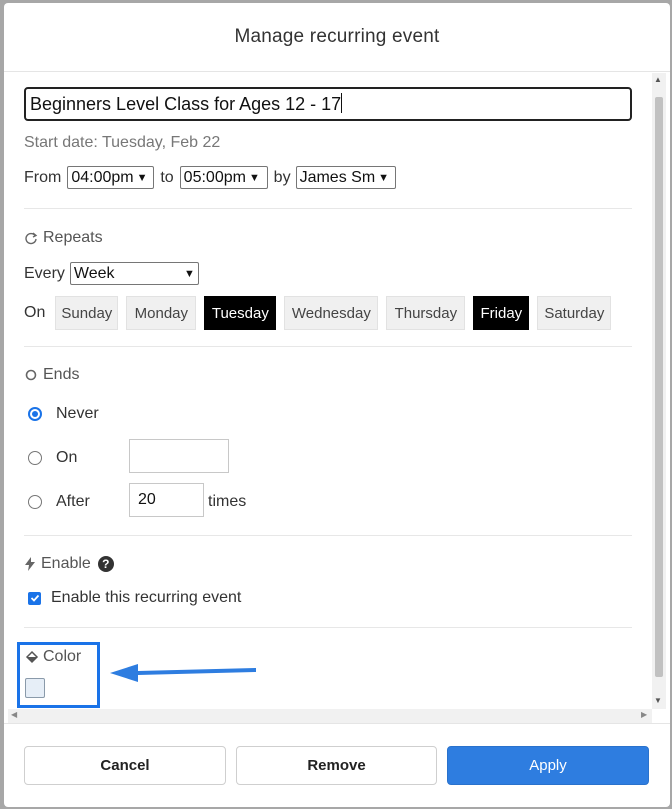 The width and height of the screenshot is (672, 809). Describe the element at coordinates (214, 177) in the screenshot. I see `to-time-value: 05:00pm` at that location.